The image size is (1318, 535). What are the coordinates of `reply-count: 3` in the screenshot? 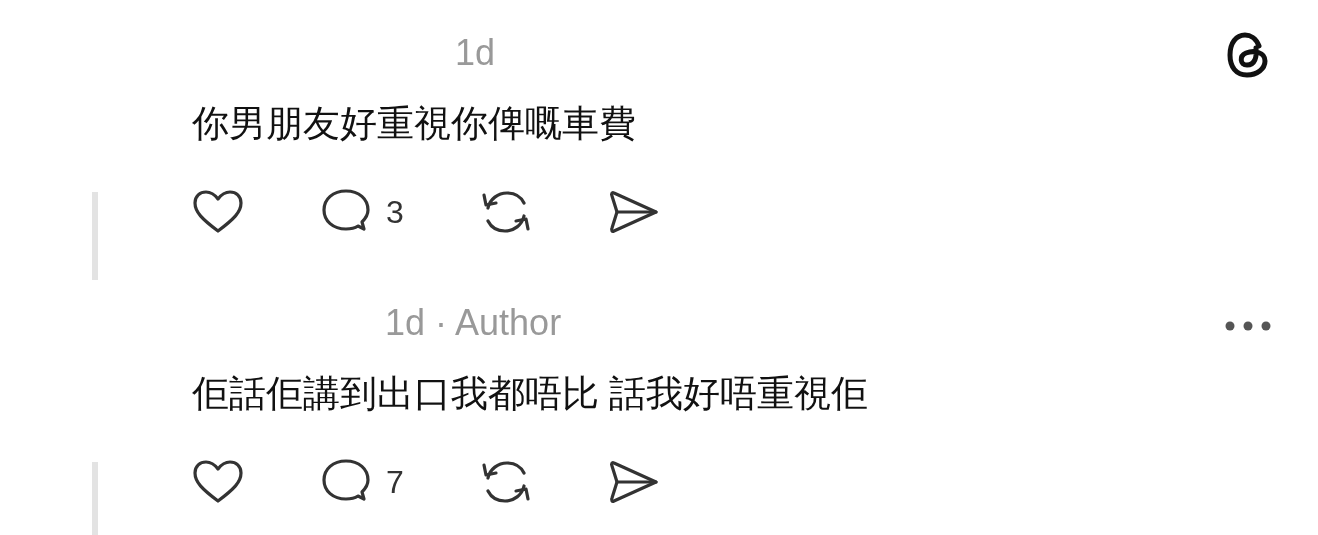 It's located at (395, 212).